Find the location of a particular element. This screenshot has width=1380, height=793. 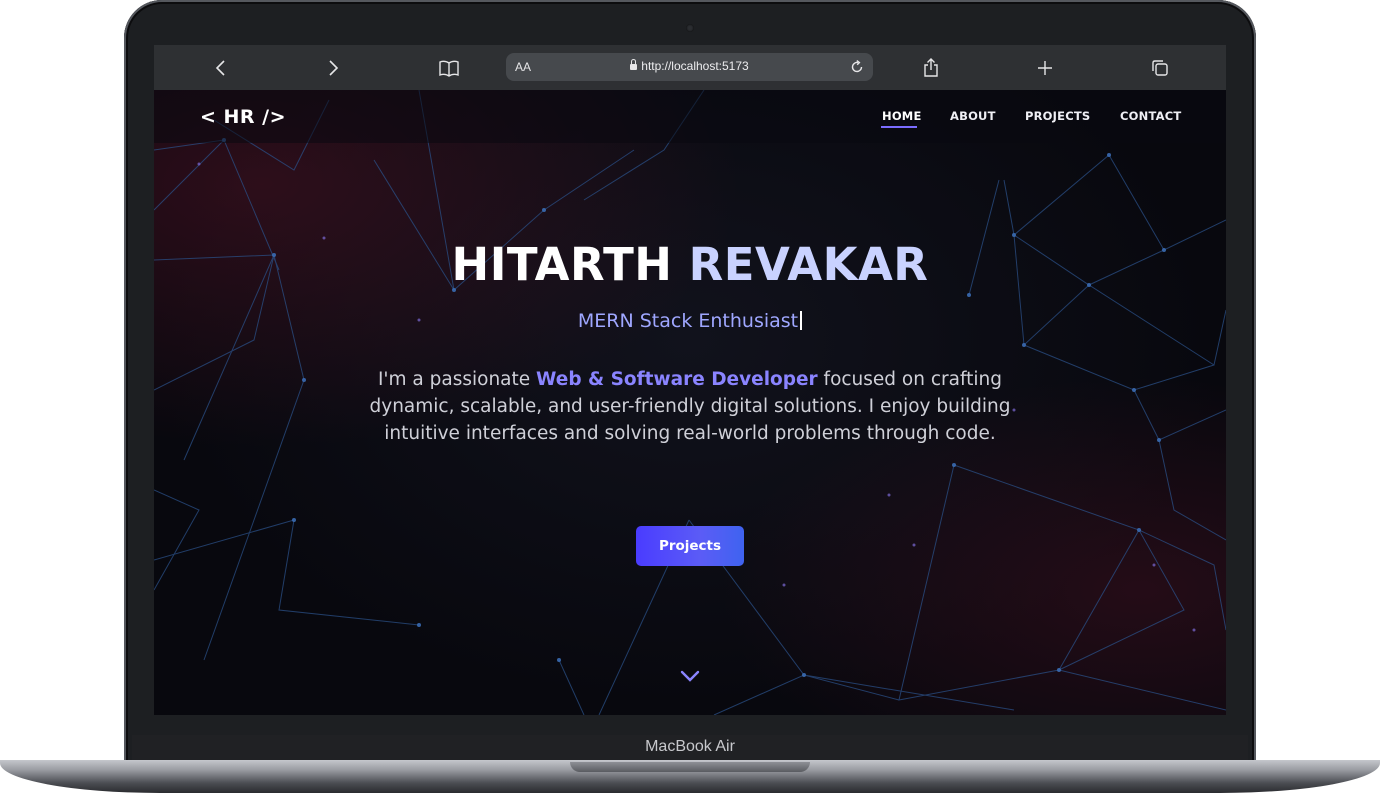

site-logo: < HR /> is located at coordinates (243, 117).